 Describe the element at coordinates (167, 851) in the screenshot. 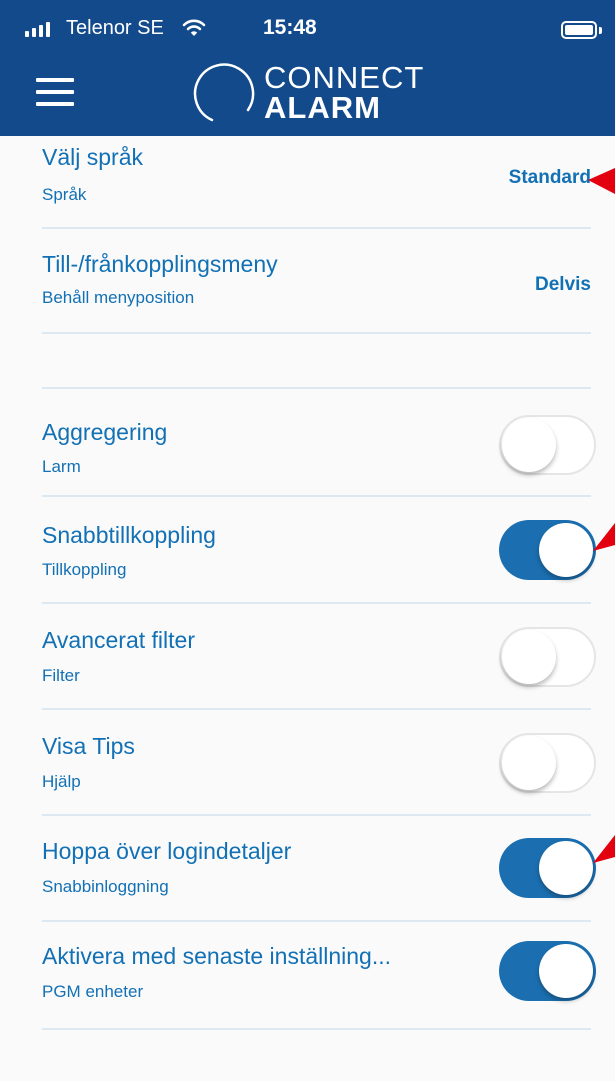

I see `setting-title: Hoppa över logindetaljer` at that location.